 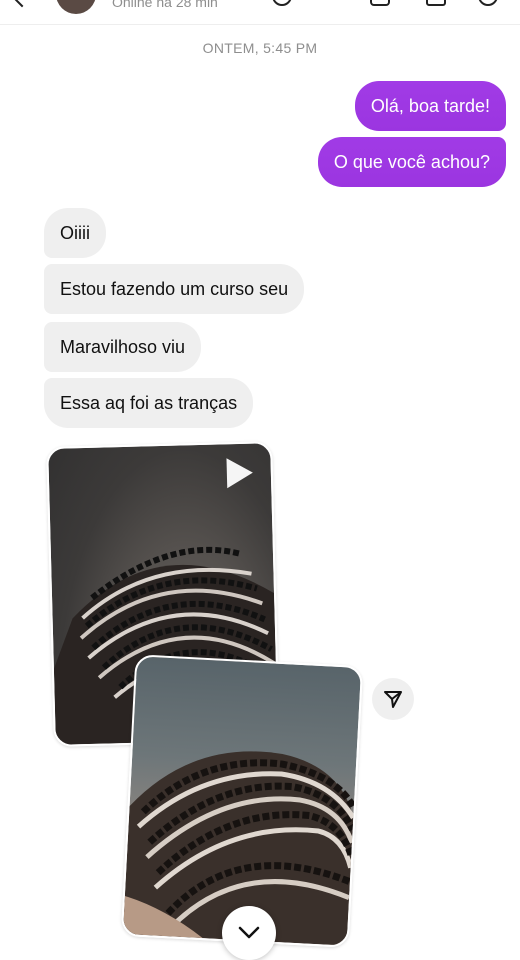 I want to click on info-icon, so click(x=488, y=3).